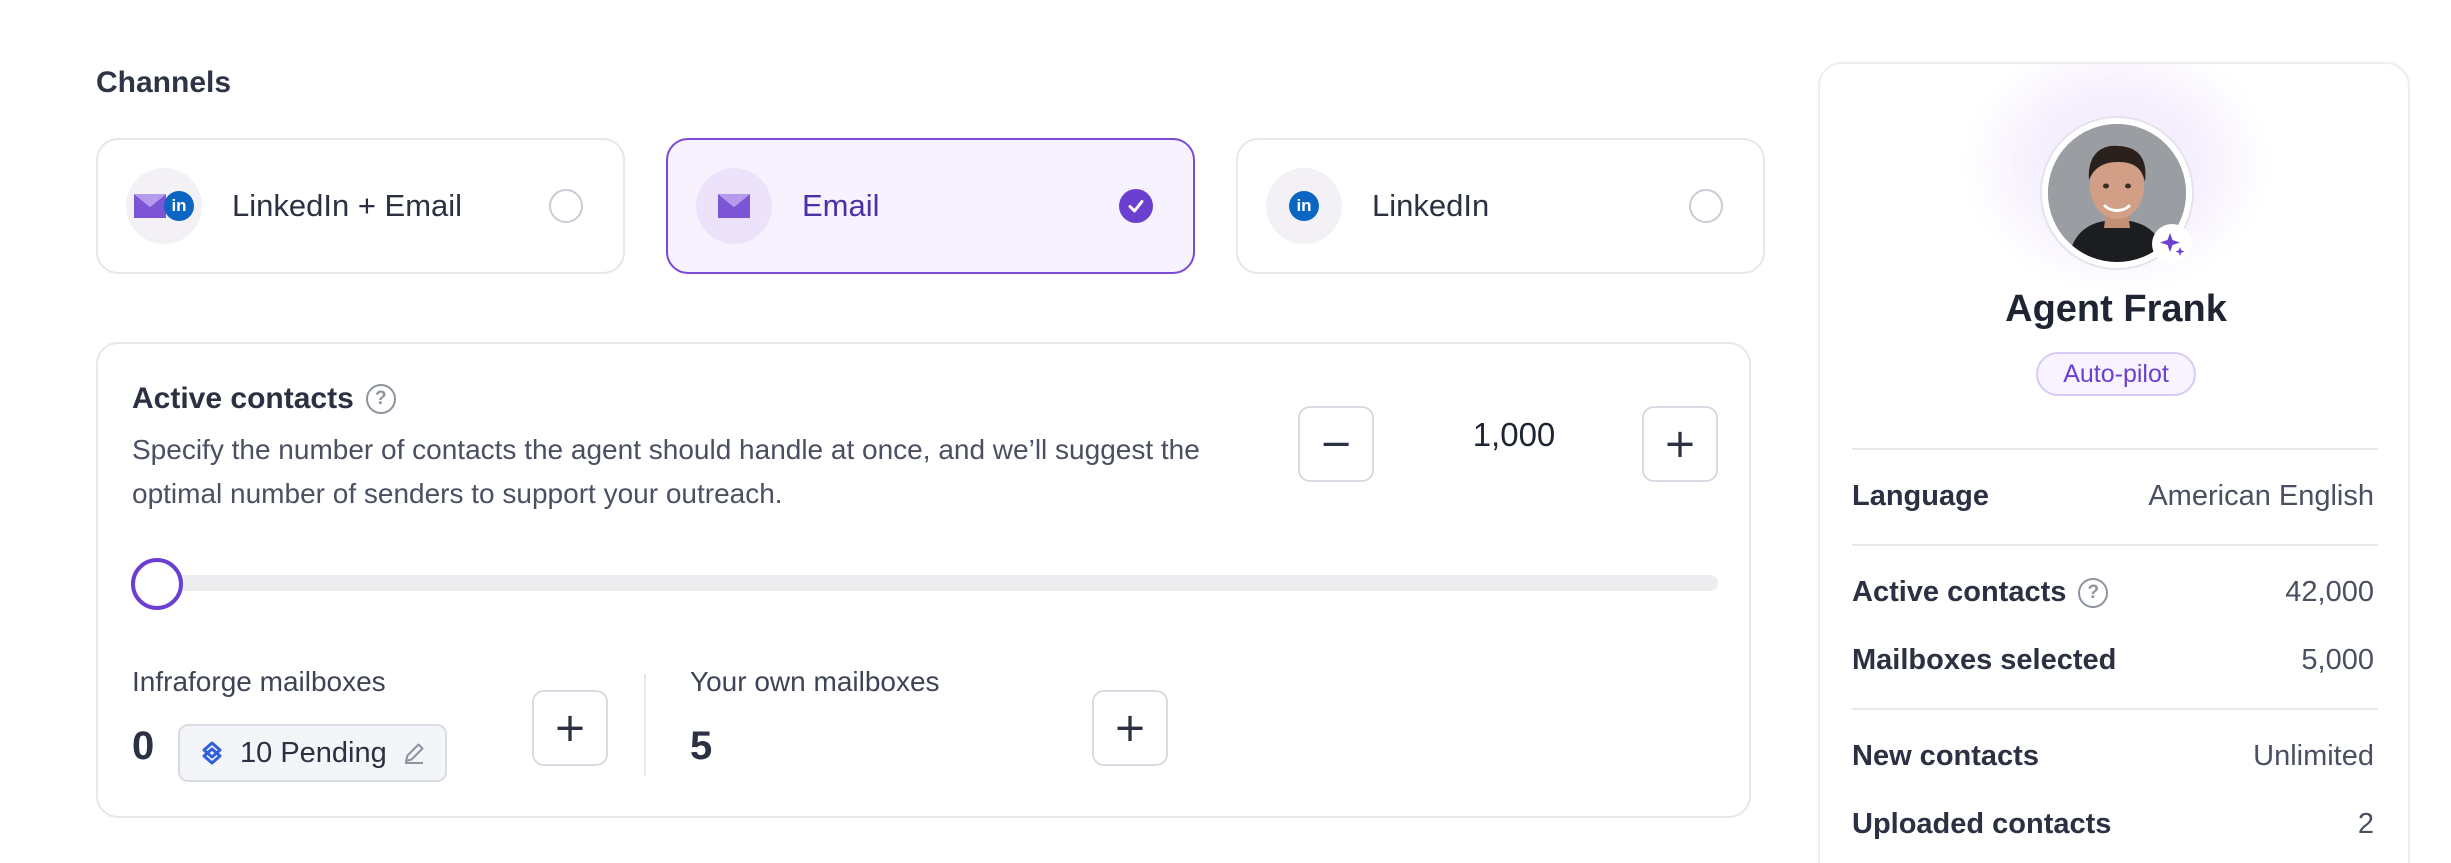  I want to click on mailboxes-selected-value: 5,000, so click(2337, 660).